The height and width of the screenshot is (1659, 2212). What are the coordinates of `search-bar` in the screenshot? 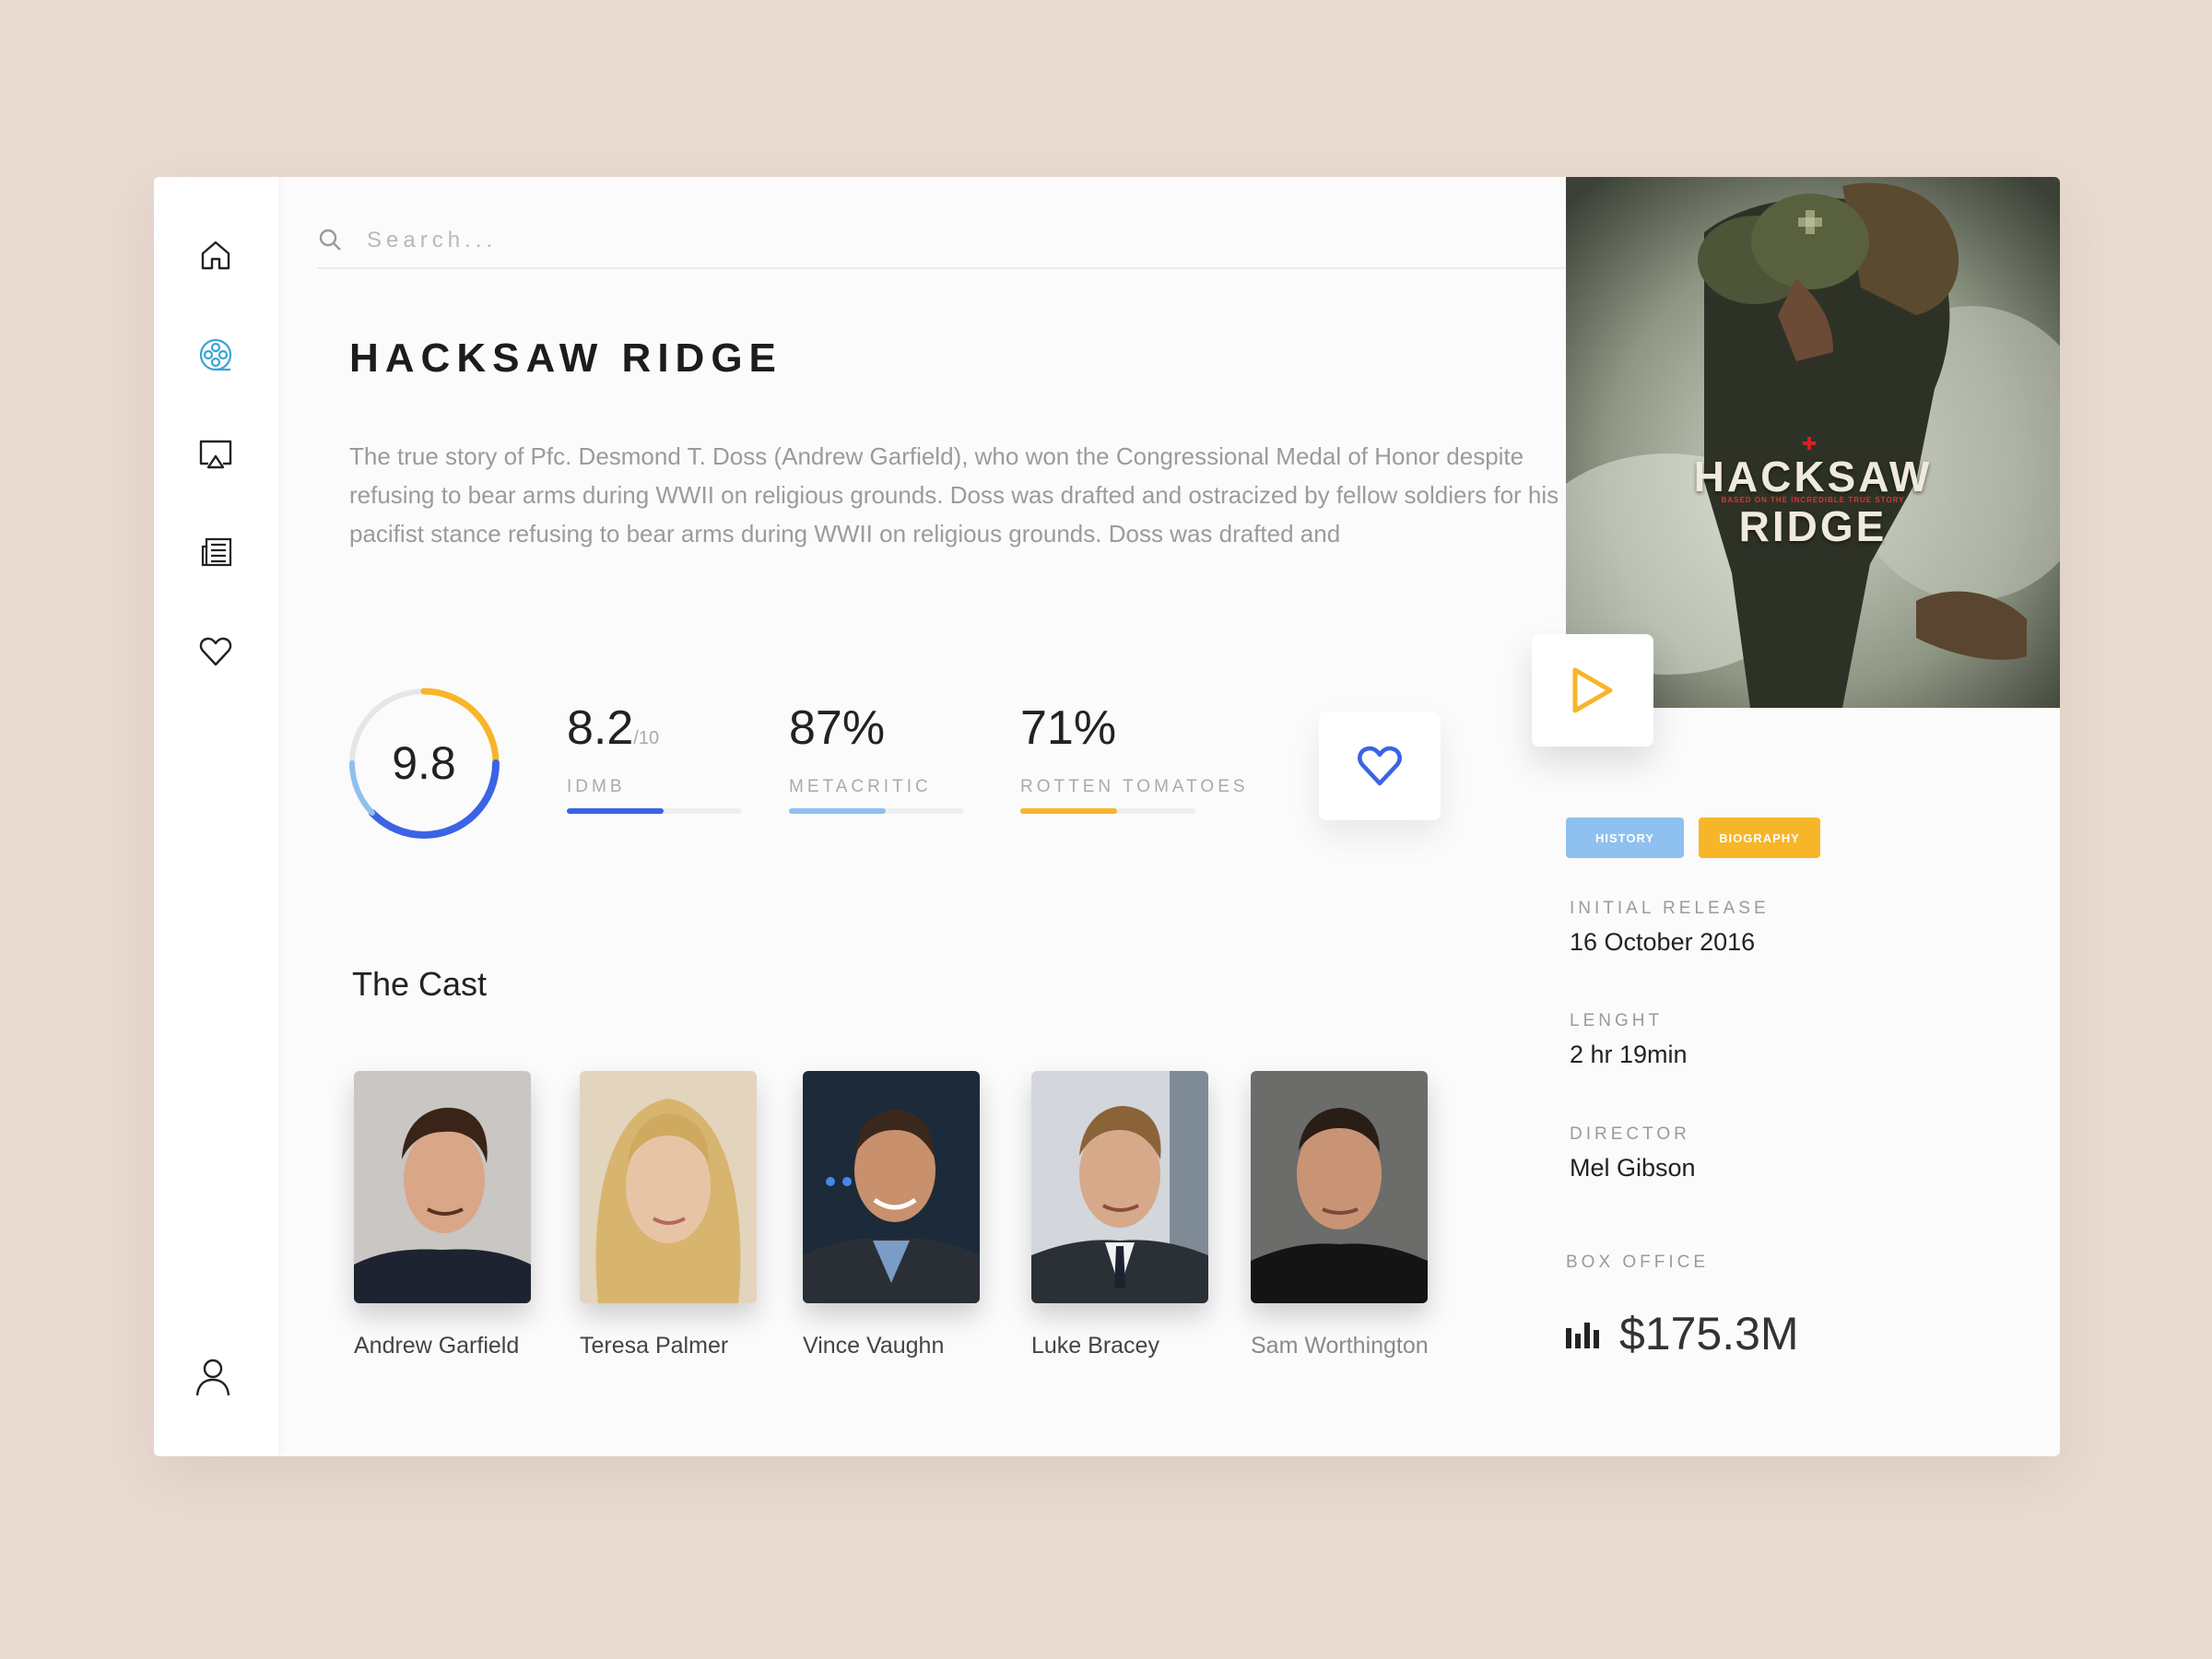 It's located at (1003, 241).